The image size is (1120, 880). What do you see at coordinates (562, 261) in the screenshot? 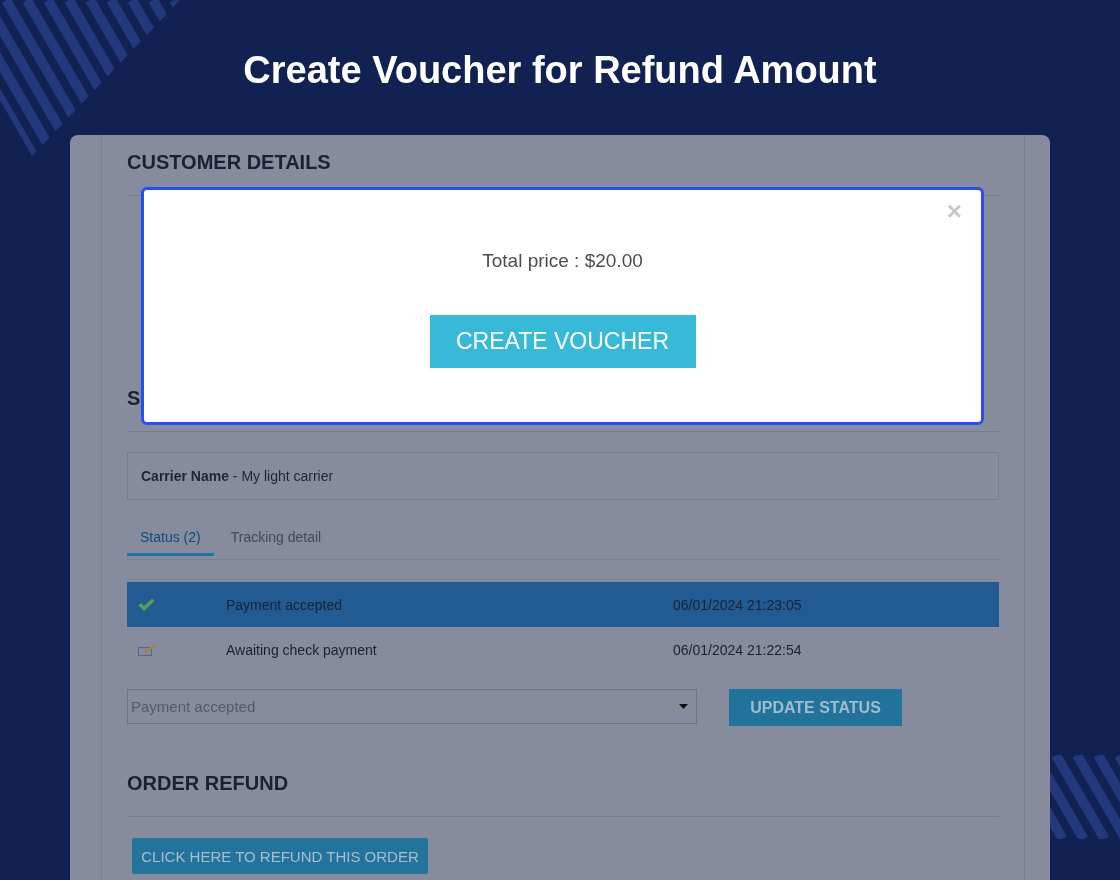
I see `total-price: Total price : $20.00` at bounding box center [562, 261].